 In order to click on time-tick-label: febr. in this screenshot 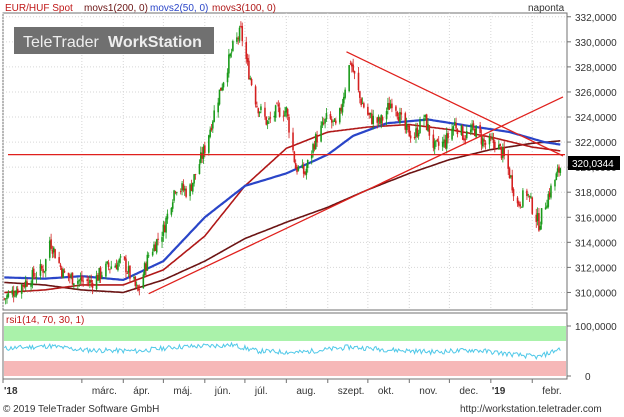, I will do `click(551, 391)`.